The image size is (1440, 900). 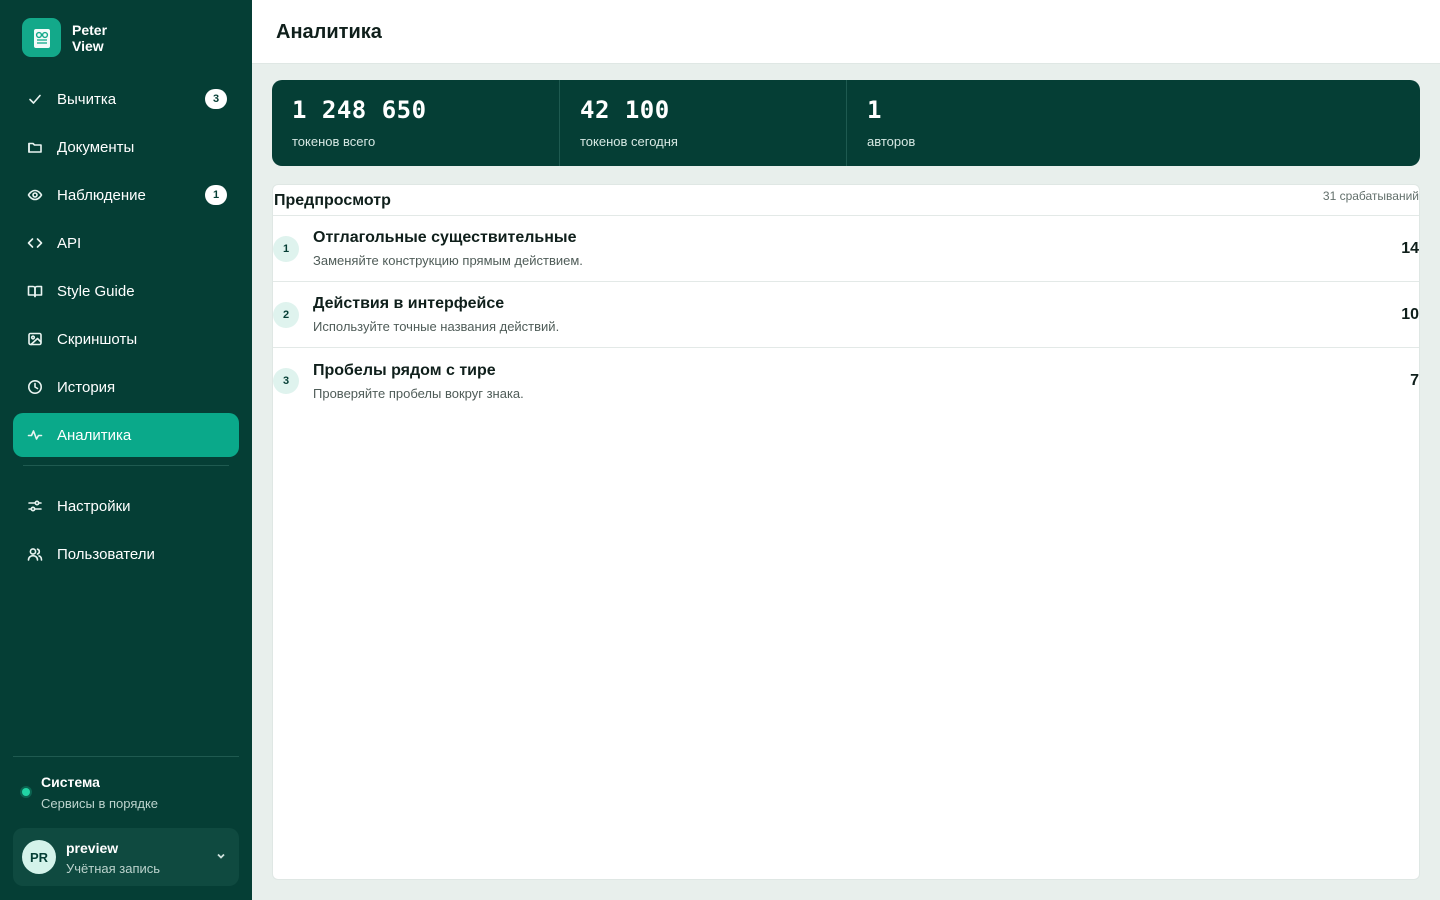 What do you see at coordinates (846, 32) in the screenshot?
I see `page-header: Аналитика` at bounding box center [846, 32].